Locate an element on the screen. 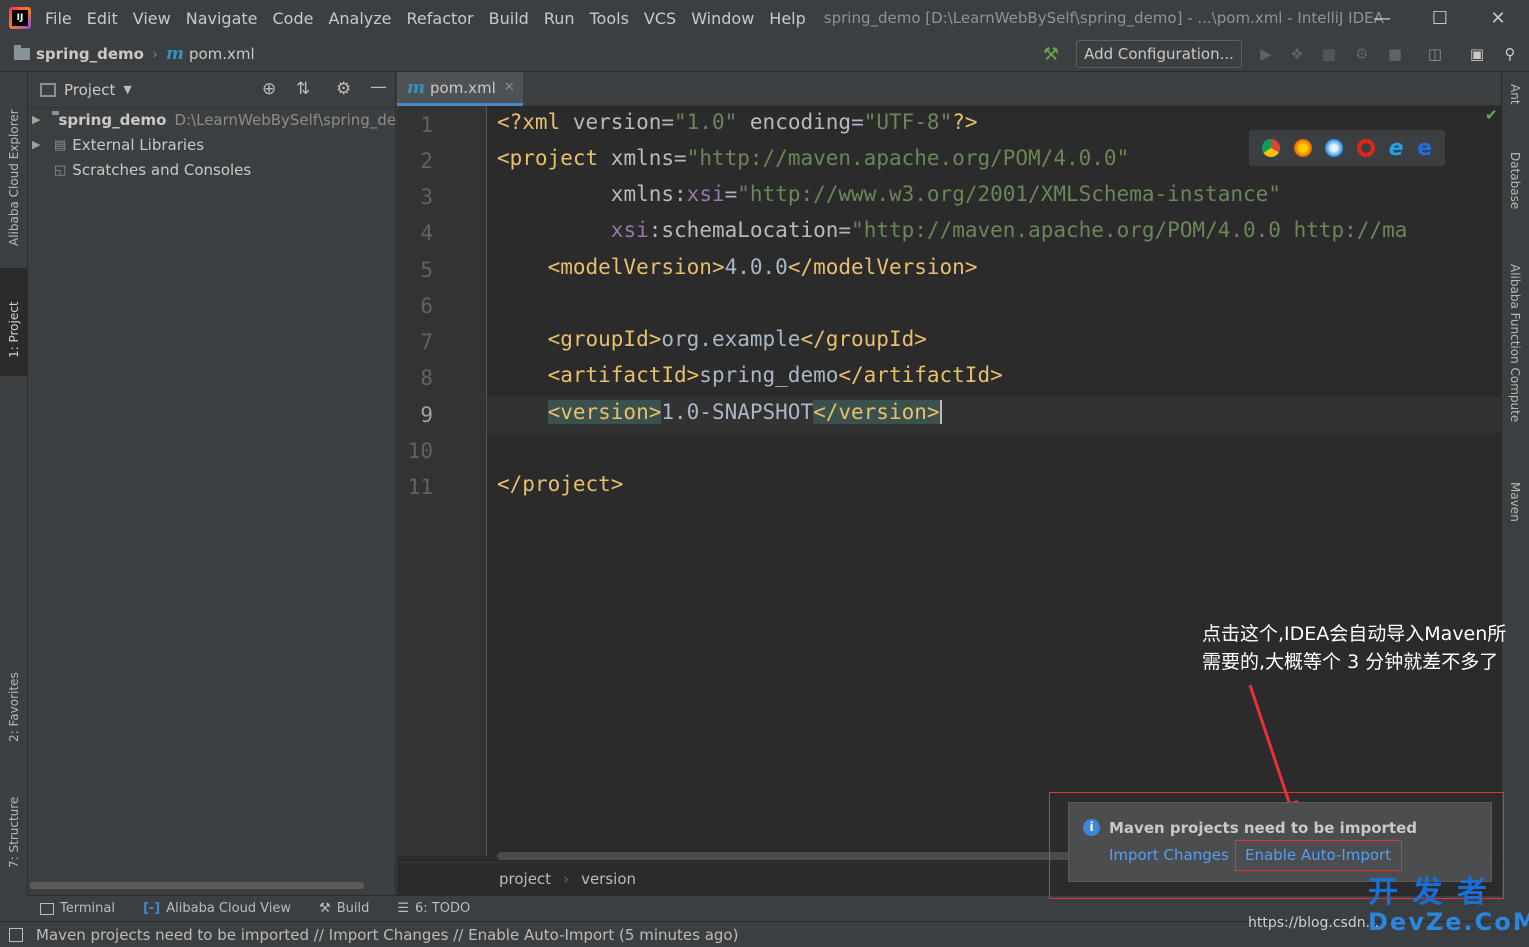  watermark-logo-domain: DevZe.CoM is located at coordinates (1448, 922).